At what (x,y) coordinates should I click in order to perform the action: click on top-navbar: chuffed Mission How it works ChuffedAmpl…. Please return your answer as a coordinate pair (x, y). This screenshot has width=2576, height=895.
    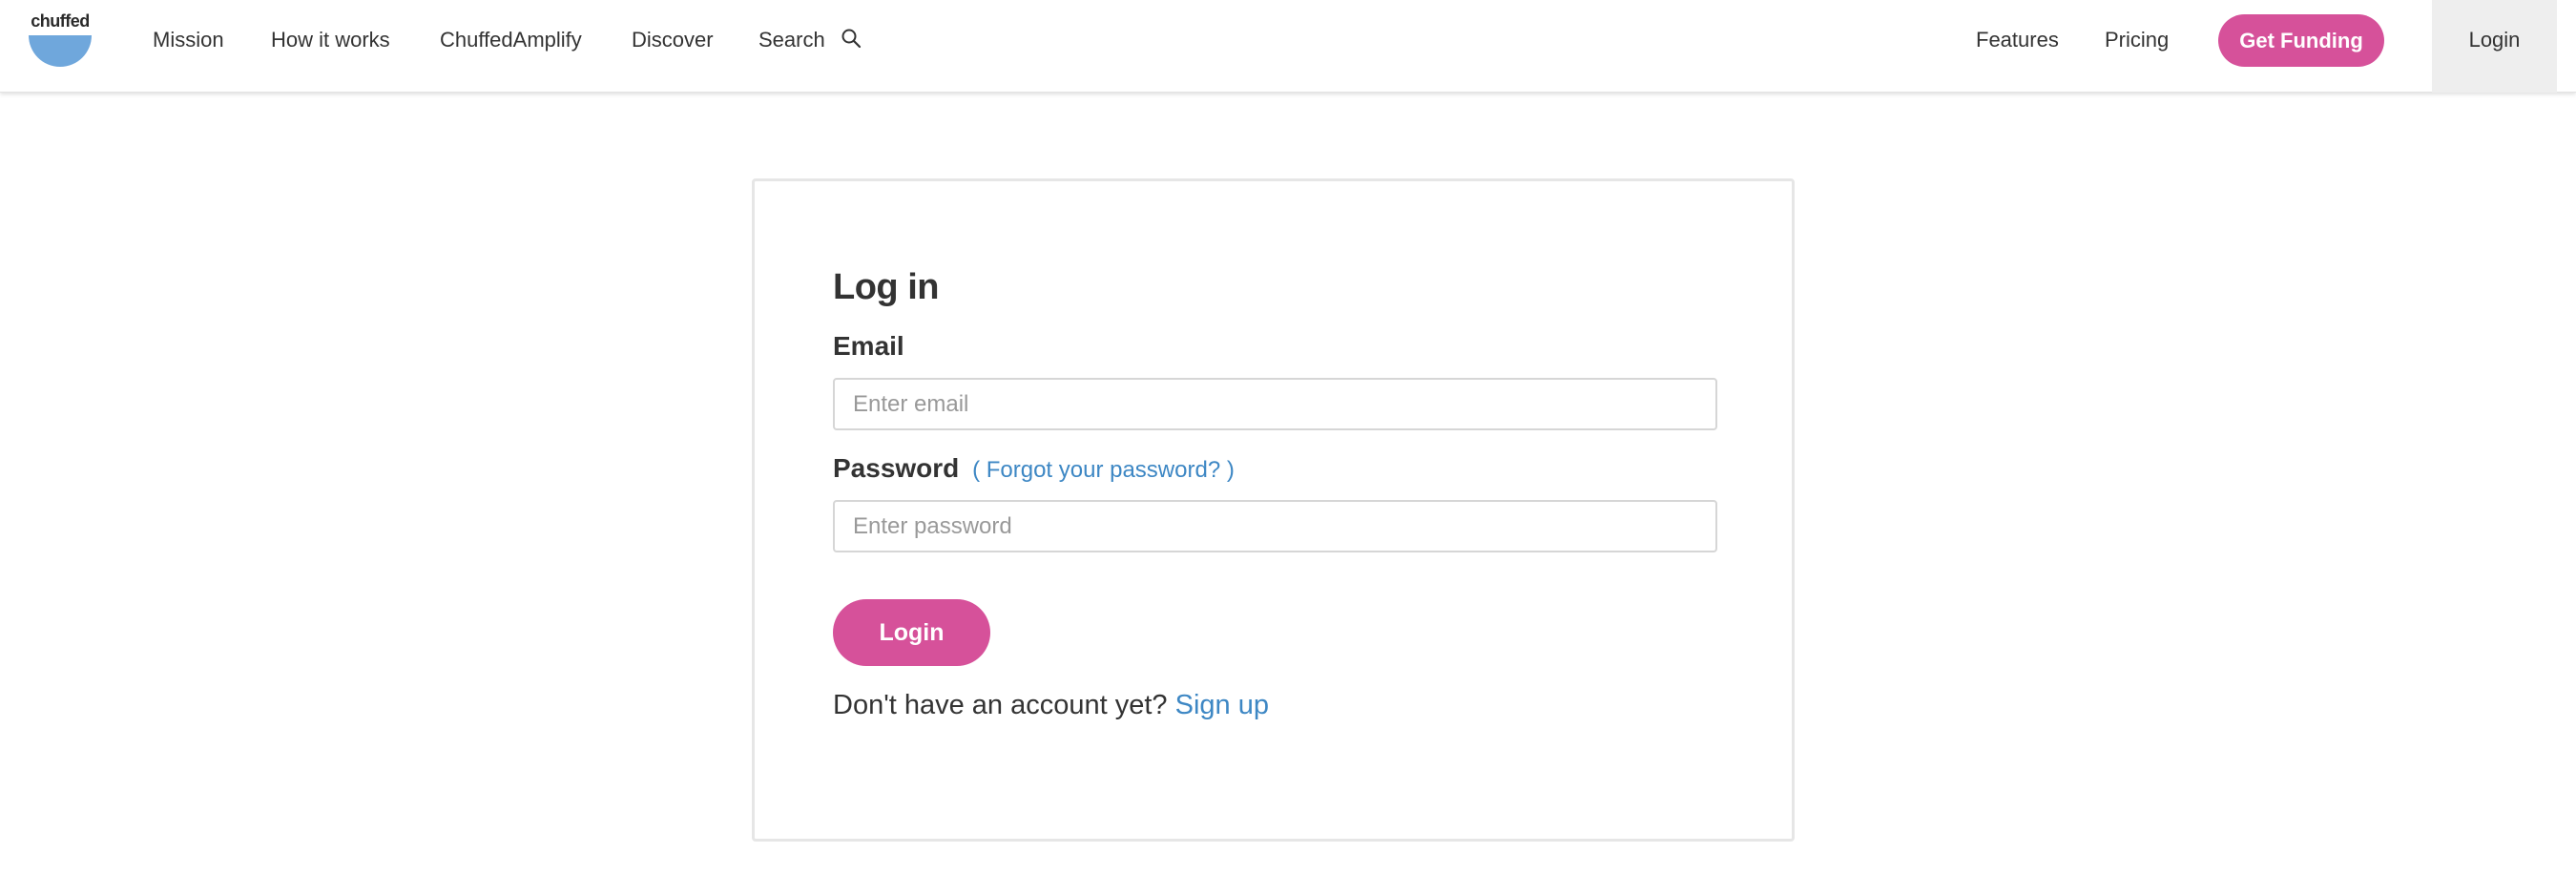
    Looking at the image, I should click on (1288, 46).